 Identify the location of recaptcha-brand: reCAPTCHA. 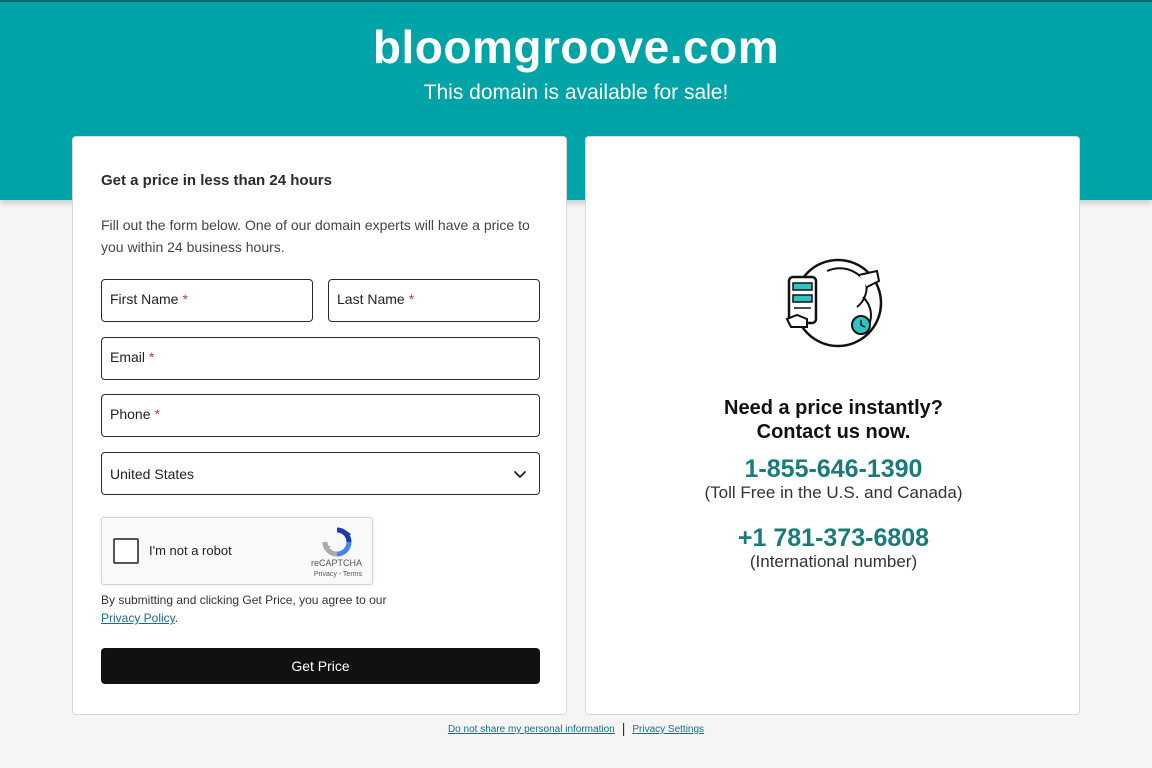
(336, 563).